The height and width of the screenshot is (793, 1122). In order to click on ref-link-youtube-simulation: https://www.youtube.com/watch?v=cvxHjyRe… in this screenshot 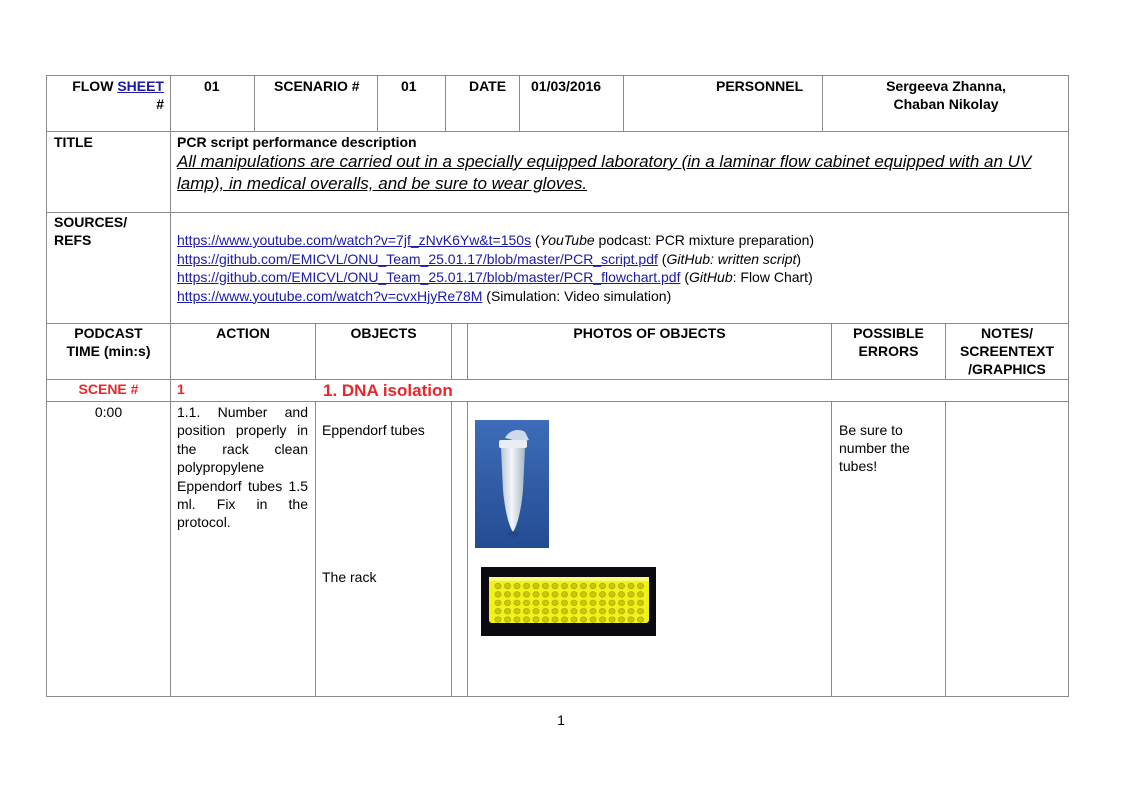, I will do `click(329, 296)`.